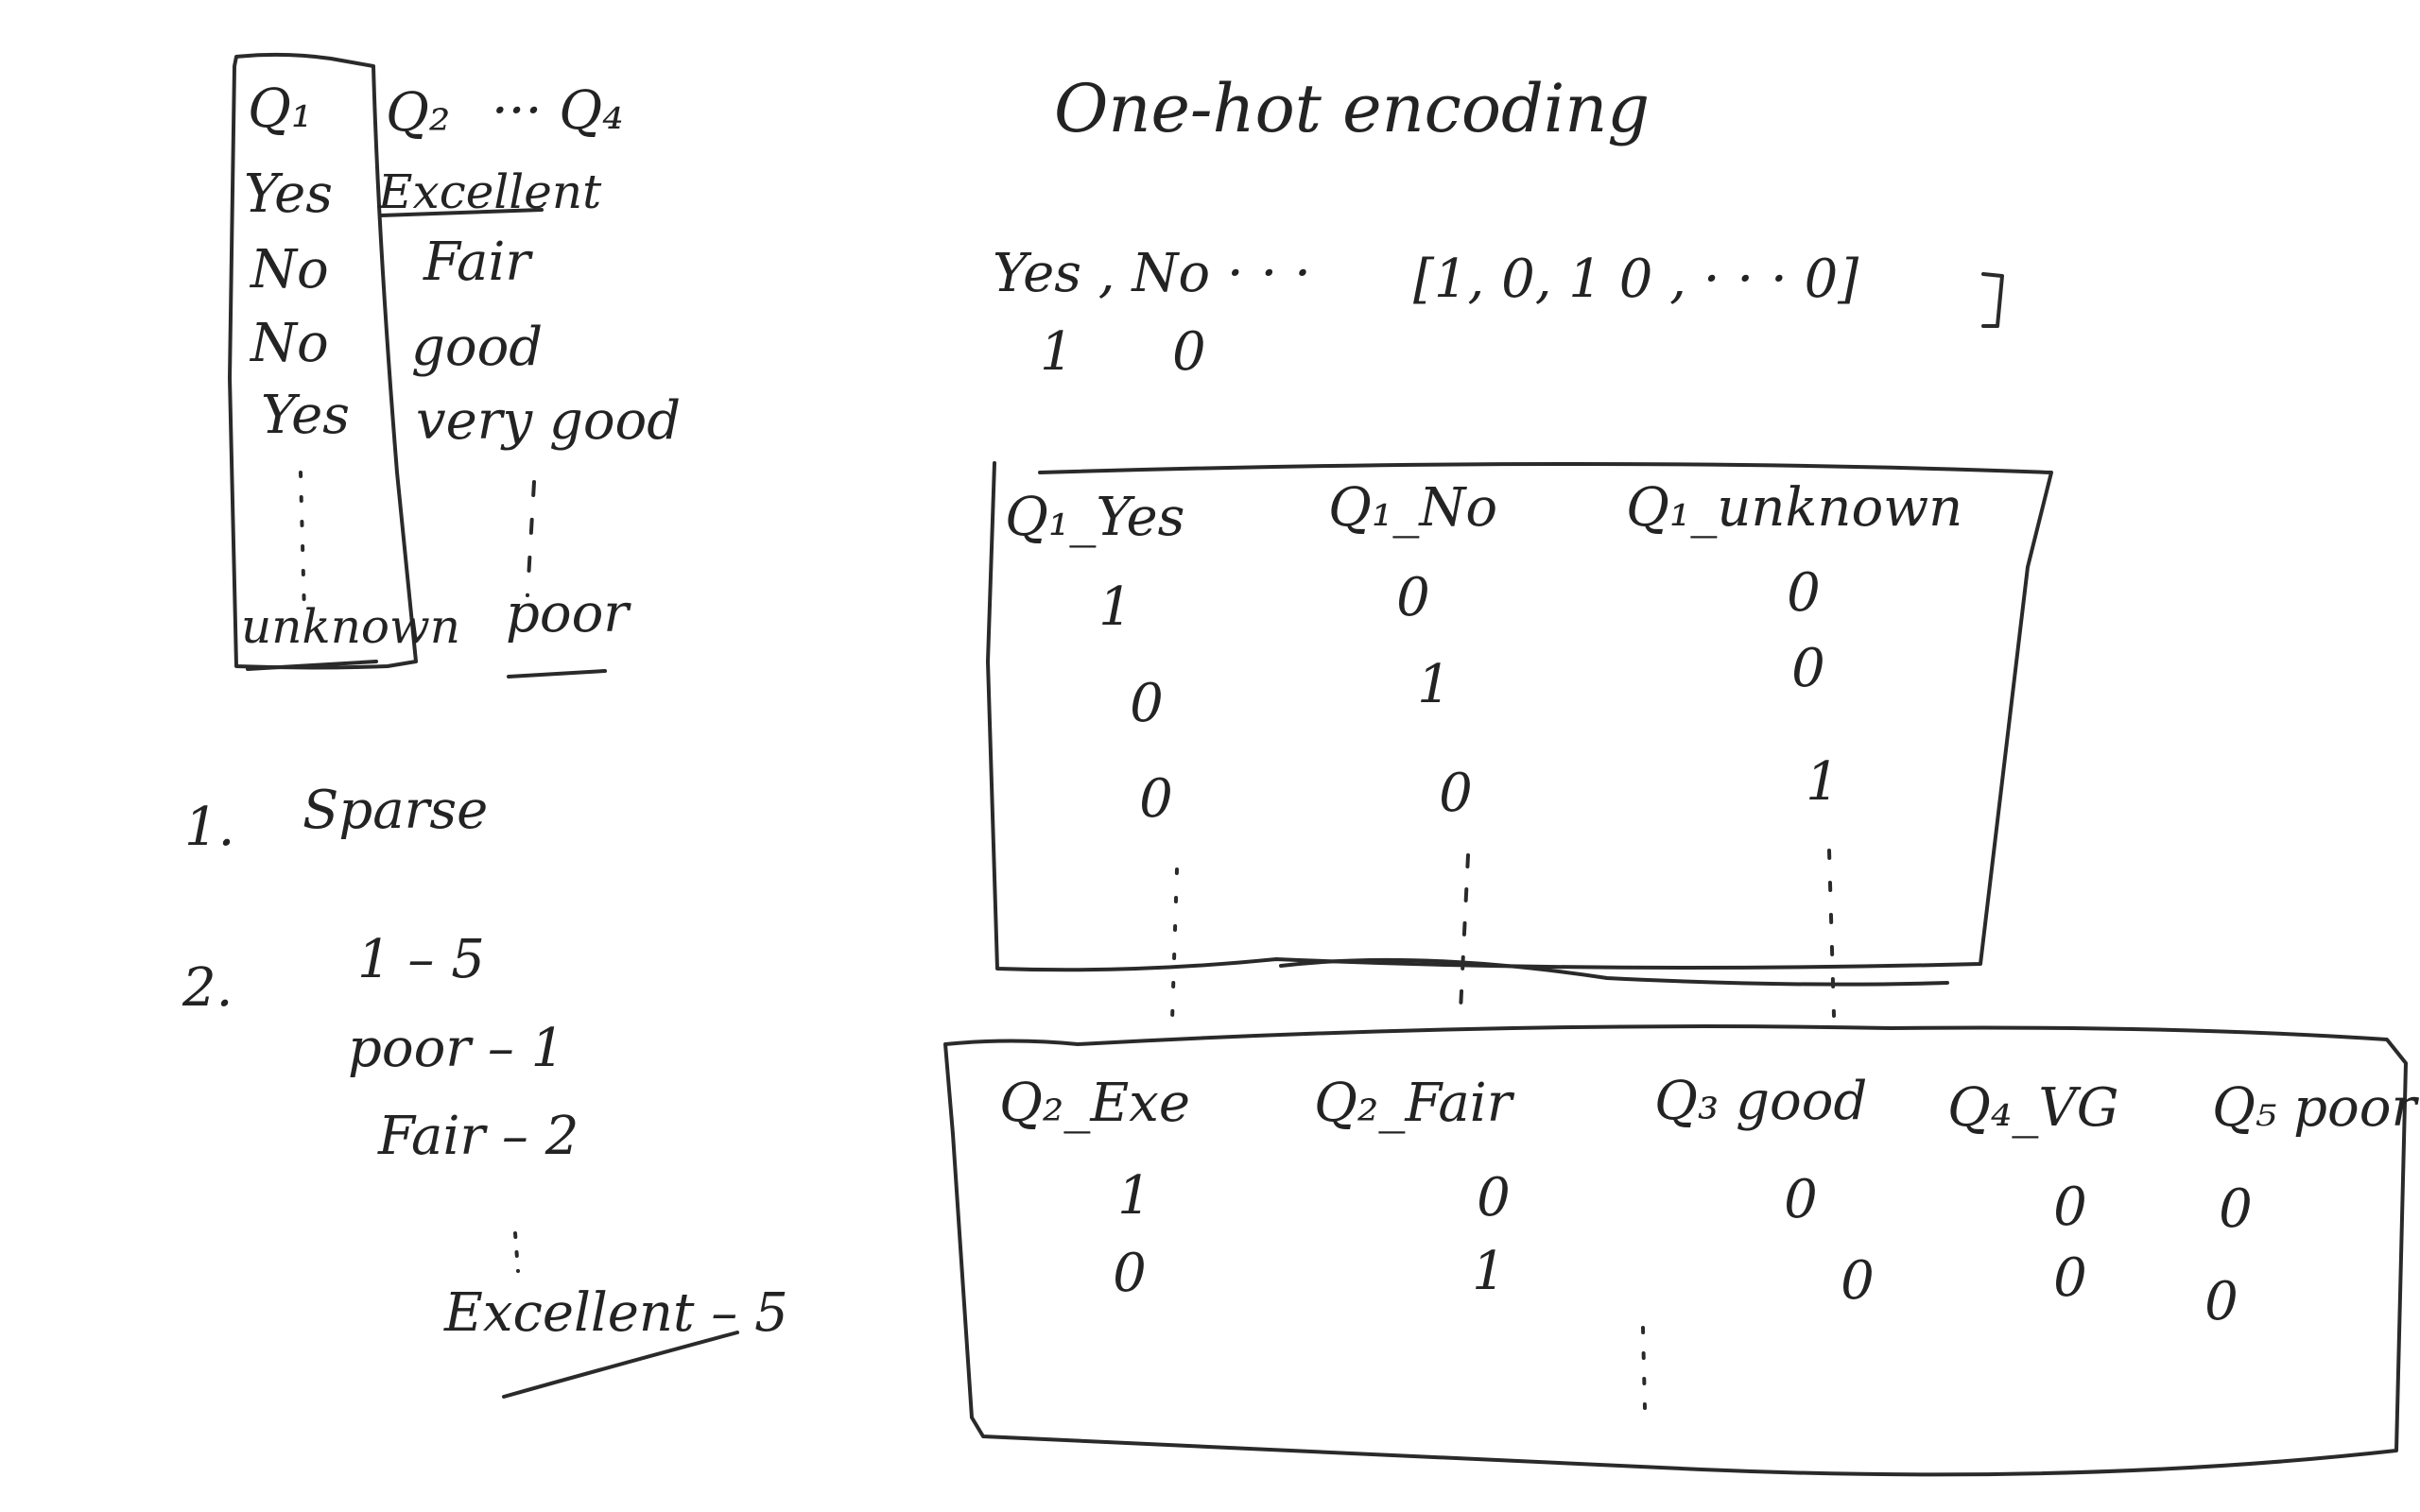 This screenshot has height=1512, width=2420. I want to click on vector-bracket-close, so click(1993, 300).